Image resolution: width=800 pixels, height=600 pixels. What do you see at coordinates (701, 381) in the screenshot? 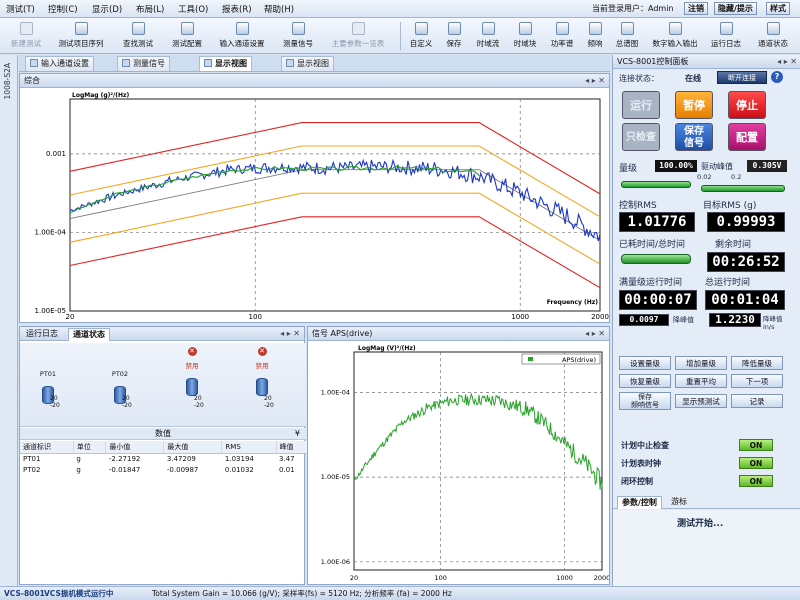
I see `reset-average-button: 重置平均` at bounding box center [701, 381].